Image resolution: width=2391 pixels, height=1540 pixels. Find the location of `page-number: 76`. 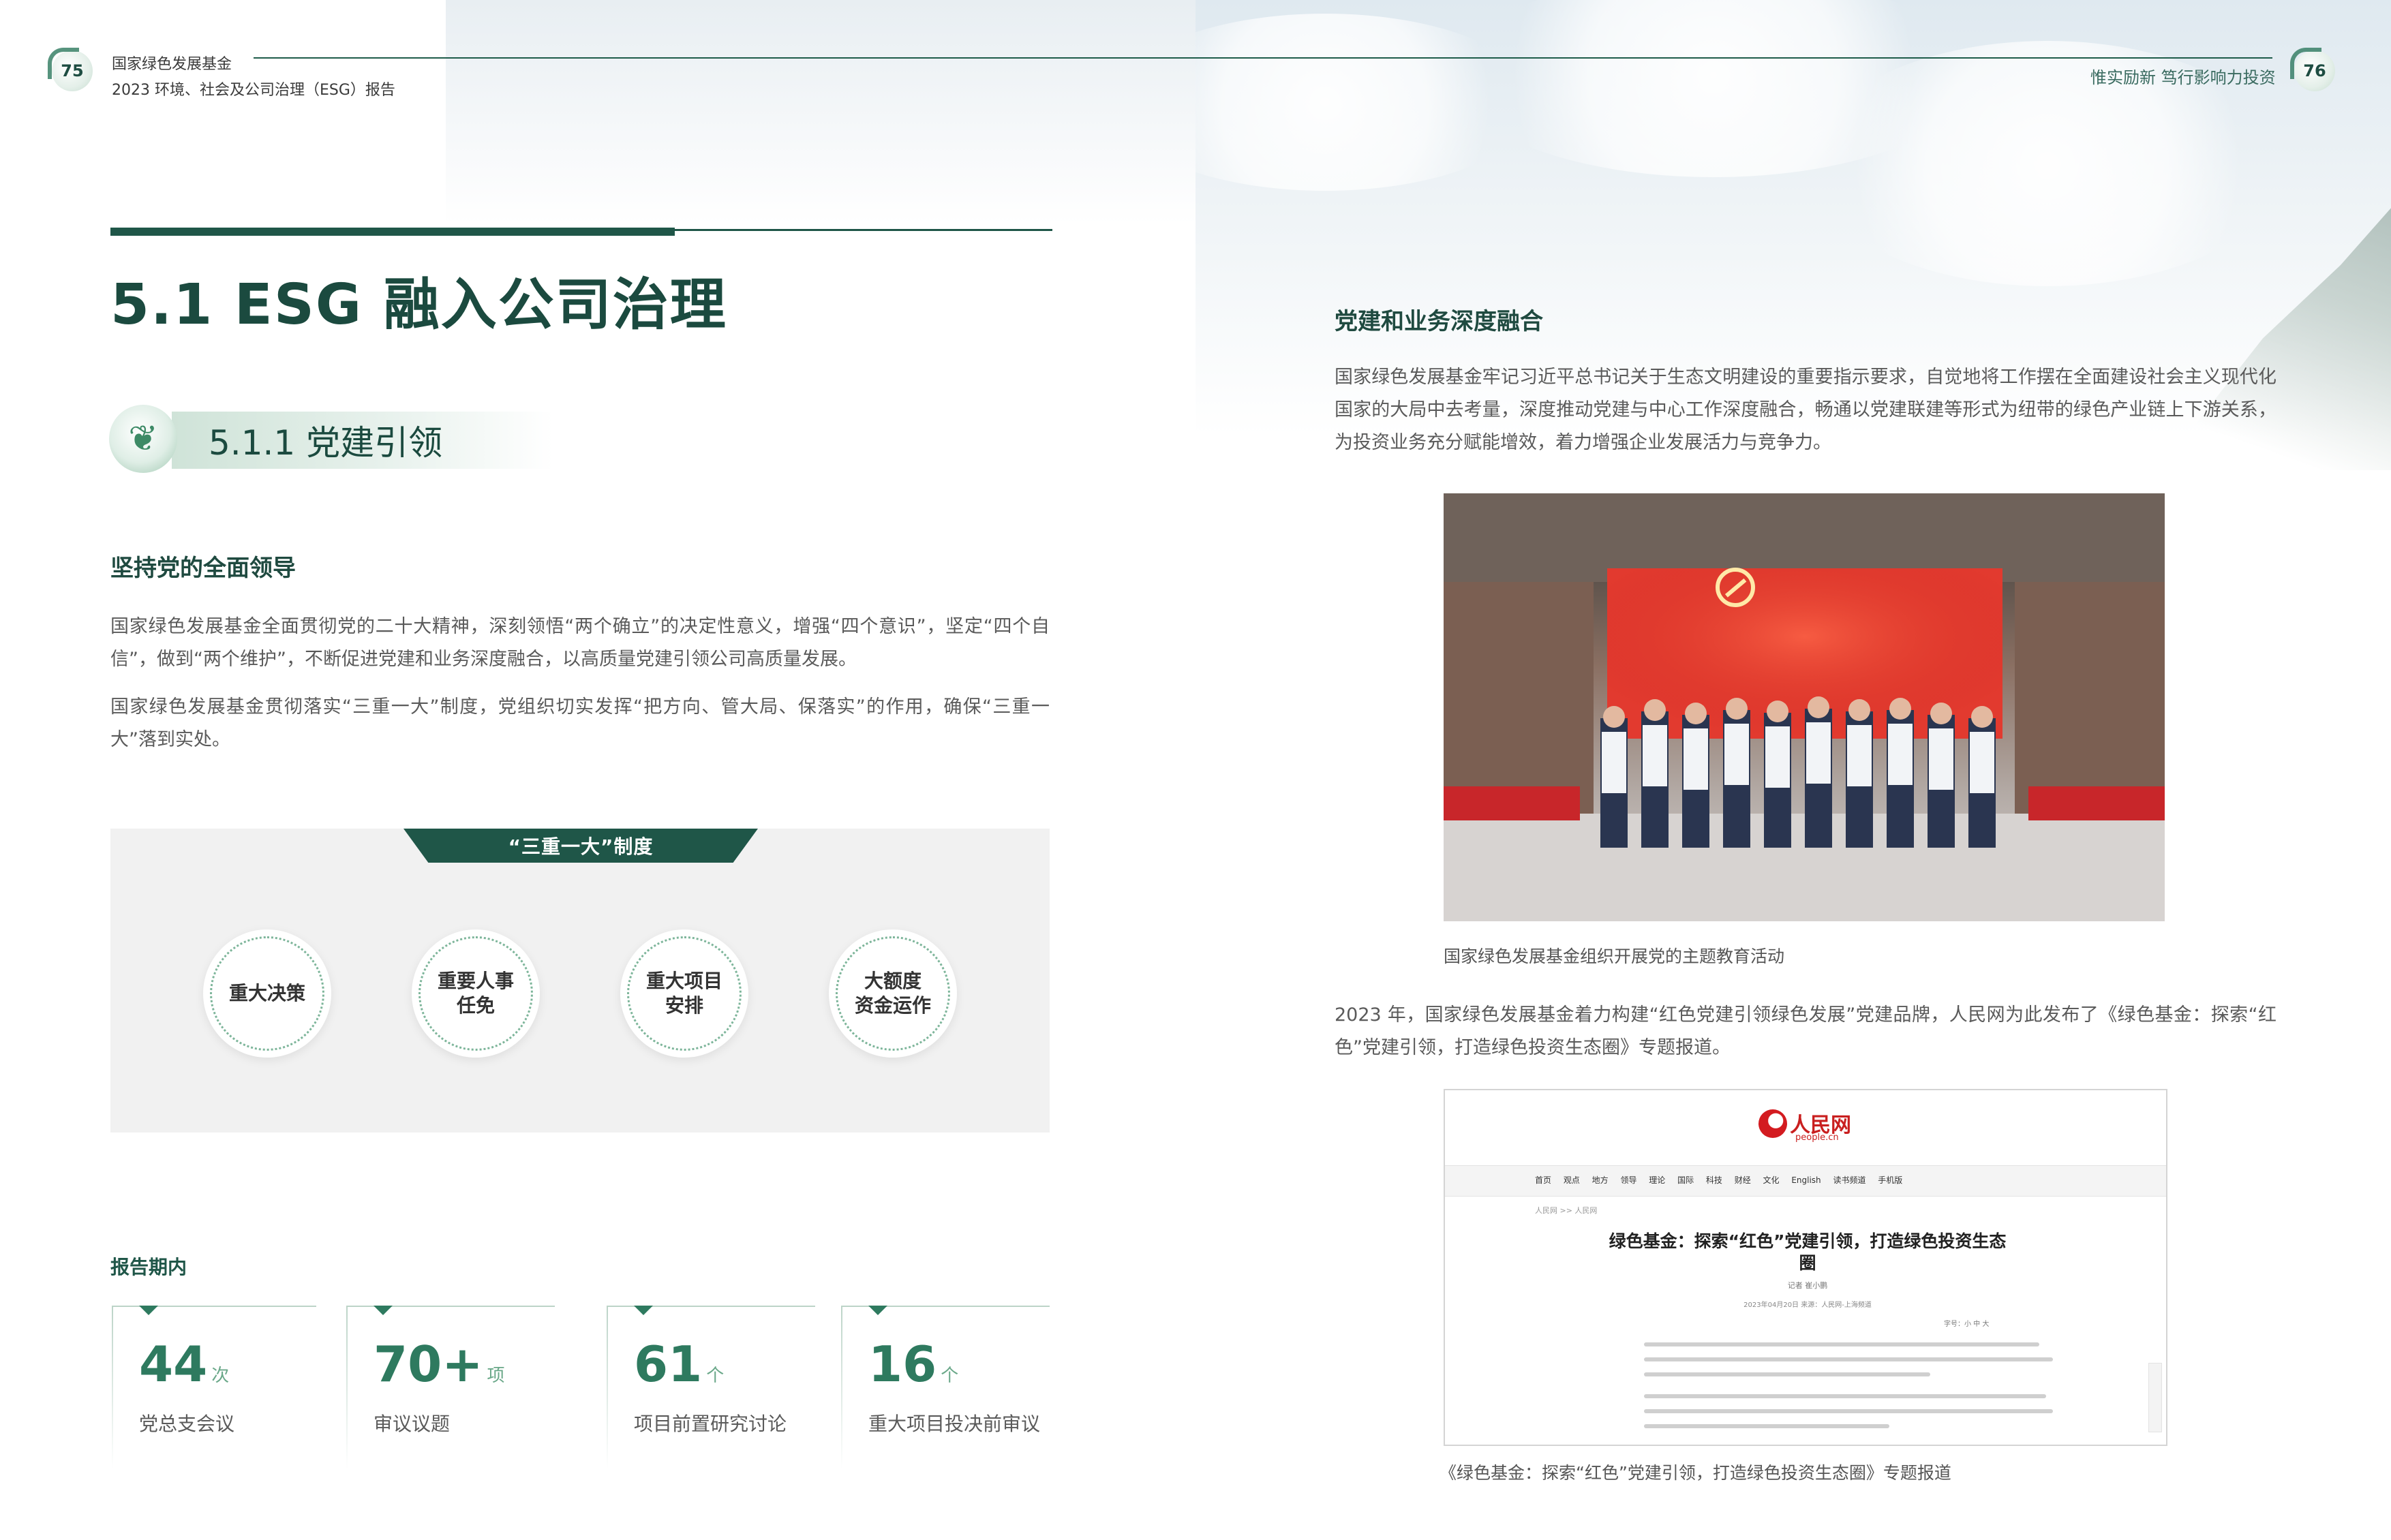

page-number: 76 is located at coordinates (2314, 70).